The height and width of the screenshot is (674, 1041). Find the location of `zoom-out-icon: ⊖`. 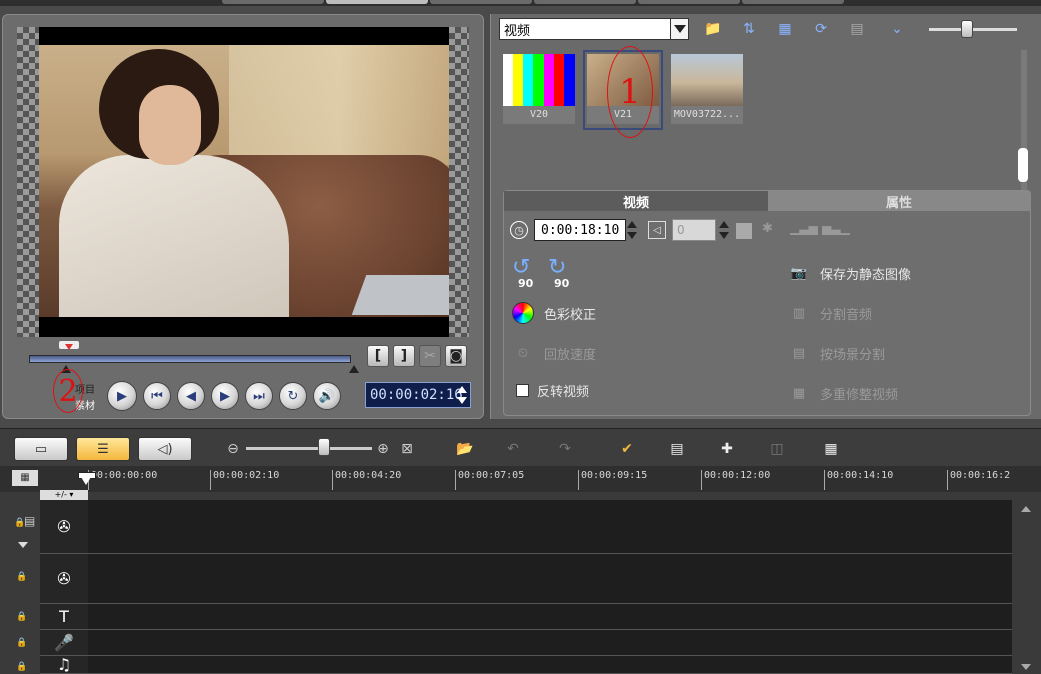

zoom-out-icon: ⊖ is located at coordinates (233, 449).